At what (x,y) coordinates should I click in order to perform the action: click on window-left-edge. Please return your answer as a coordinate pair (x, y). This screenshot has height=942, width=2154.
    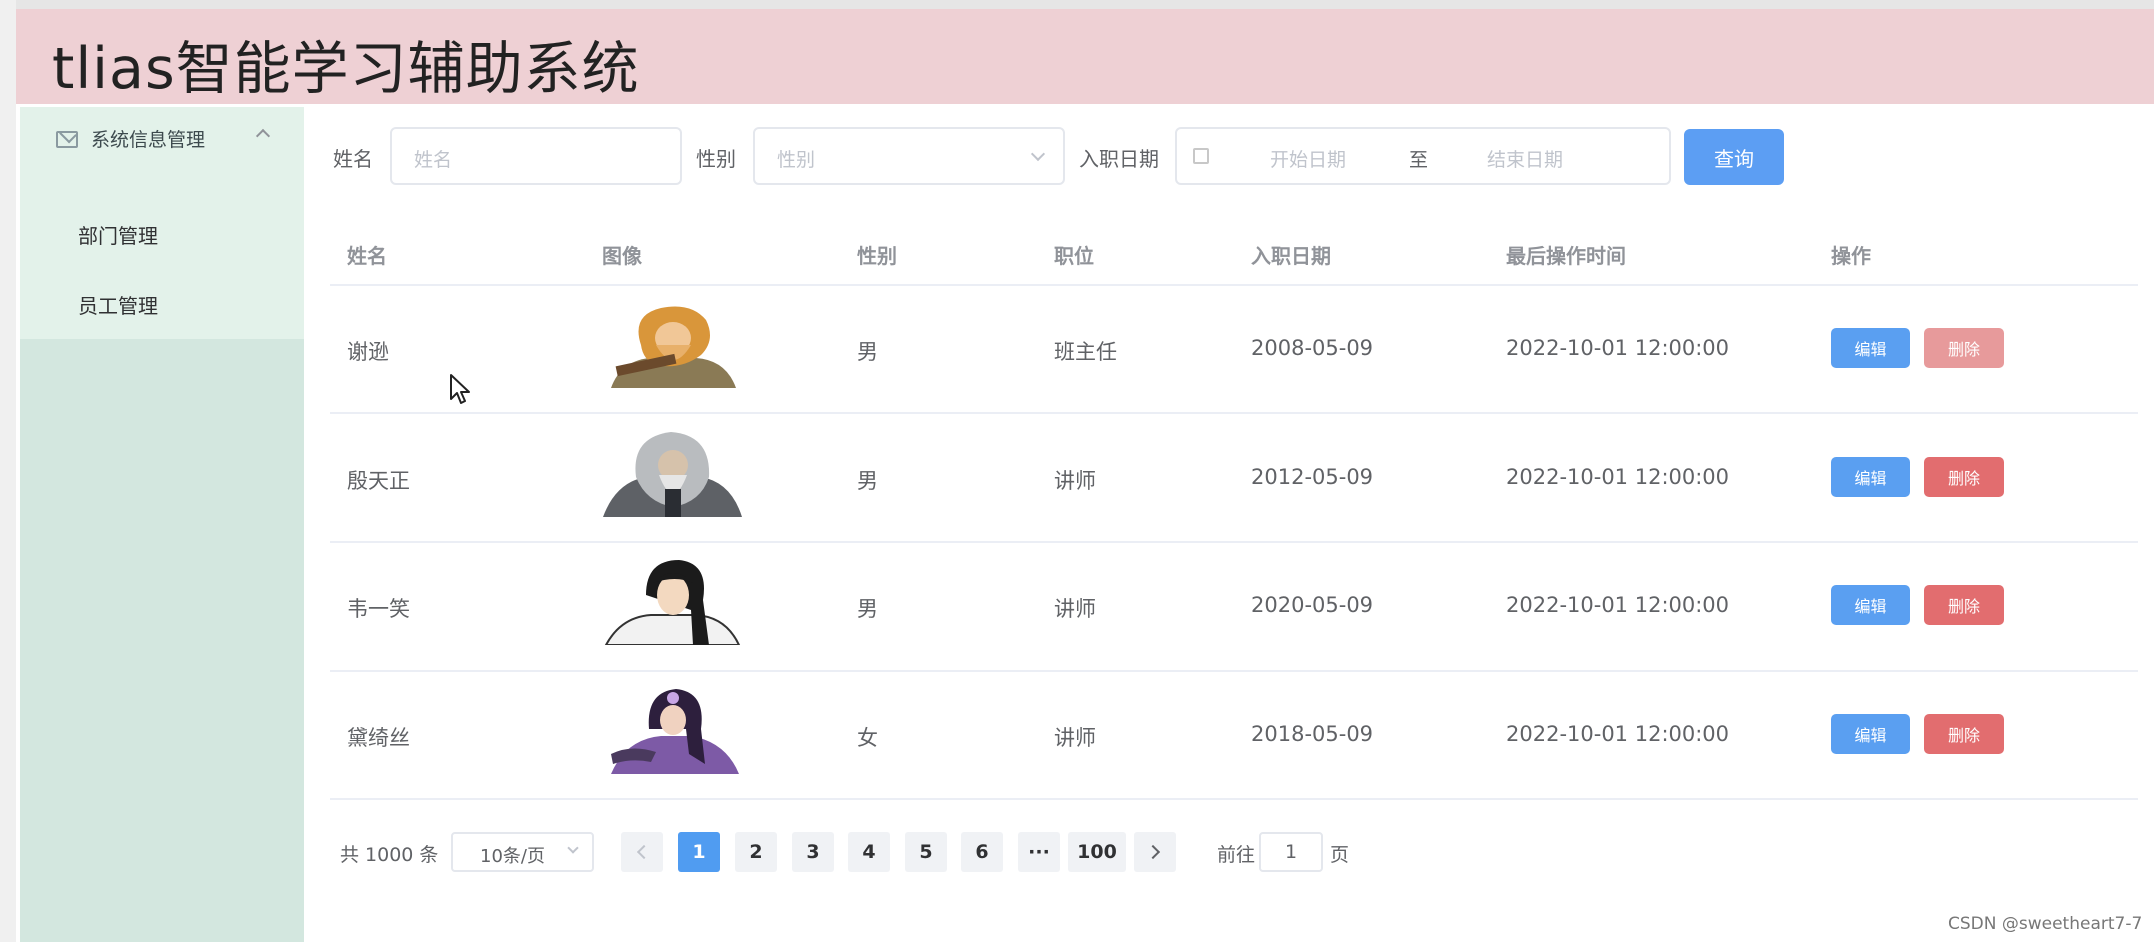
    Looking at the image, I should click on (8, 471).